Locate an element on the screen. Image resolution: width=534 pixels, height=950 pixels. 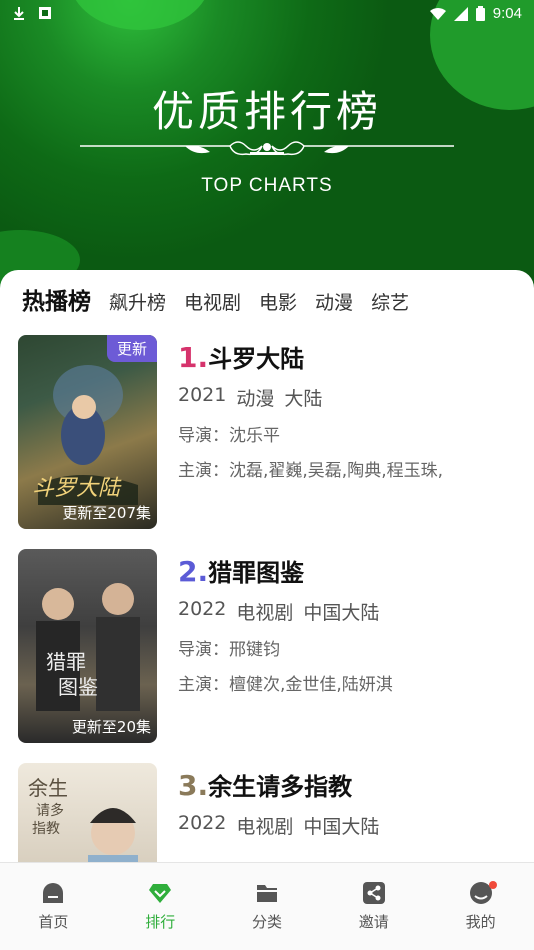
svg-text: 余生 is located at coordinates (48, 788).